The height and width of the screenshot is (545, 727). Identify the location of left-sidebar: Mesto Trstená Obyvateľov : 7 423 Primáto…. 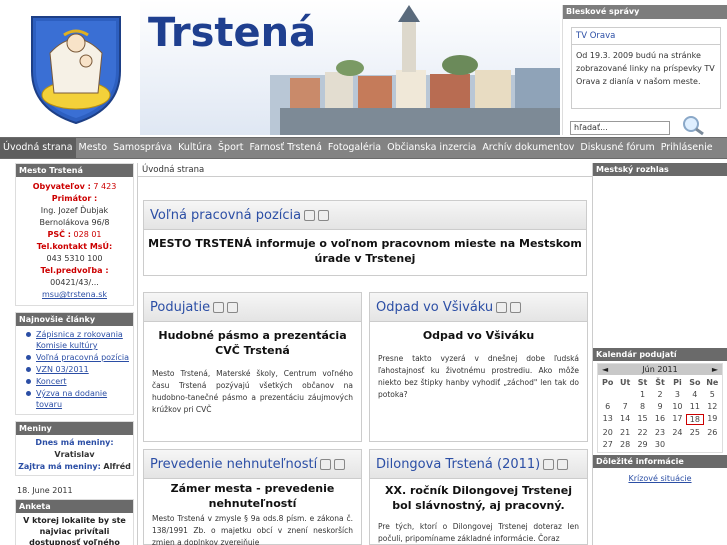
(74, 354).